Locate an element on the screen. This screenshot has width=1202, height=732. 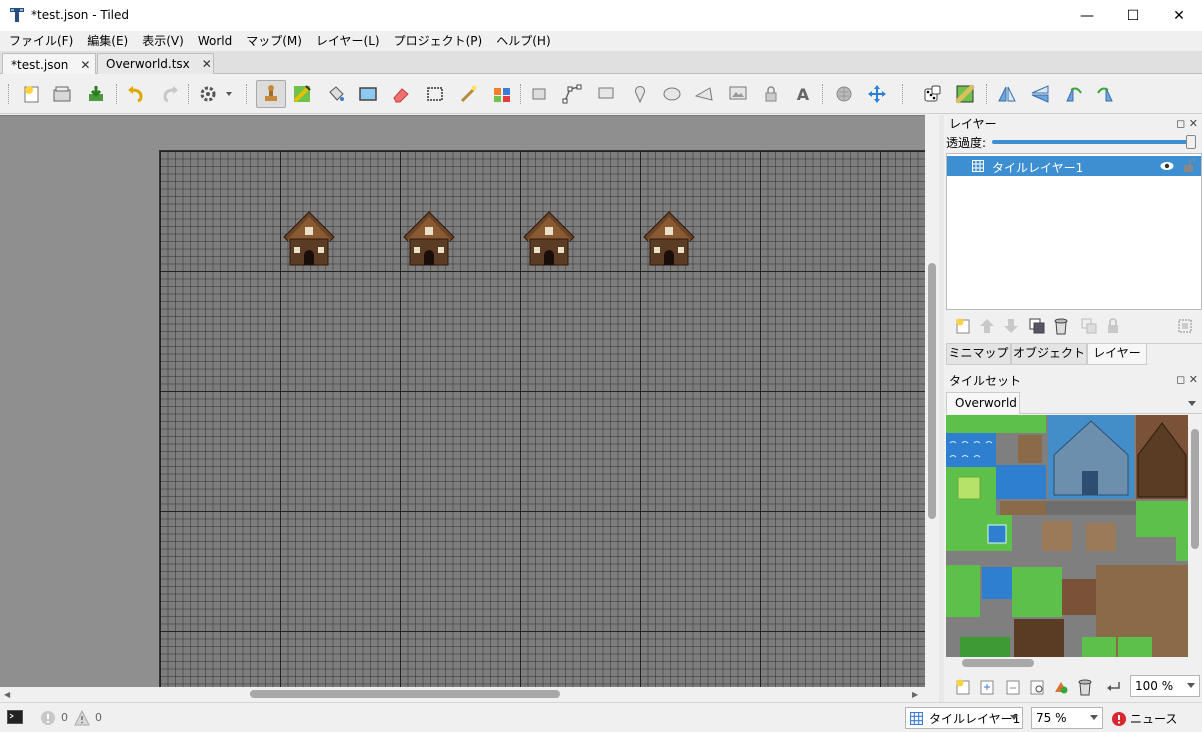
highlight-layer-icon is located at coordinates (1185, 326).